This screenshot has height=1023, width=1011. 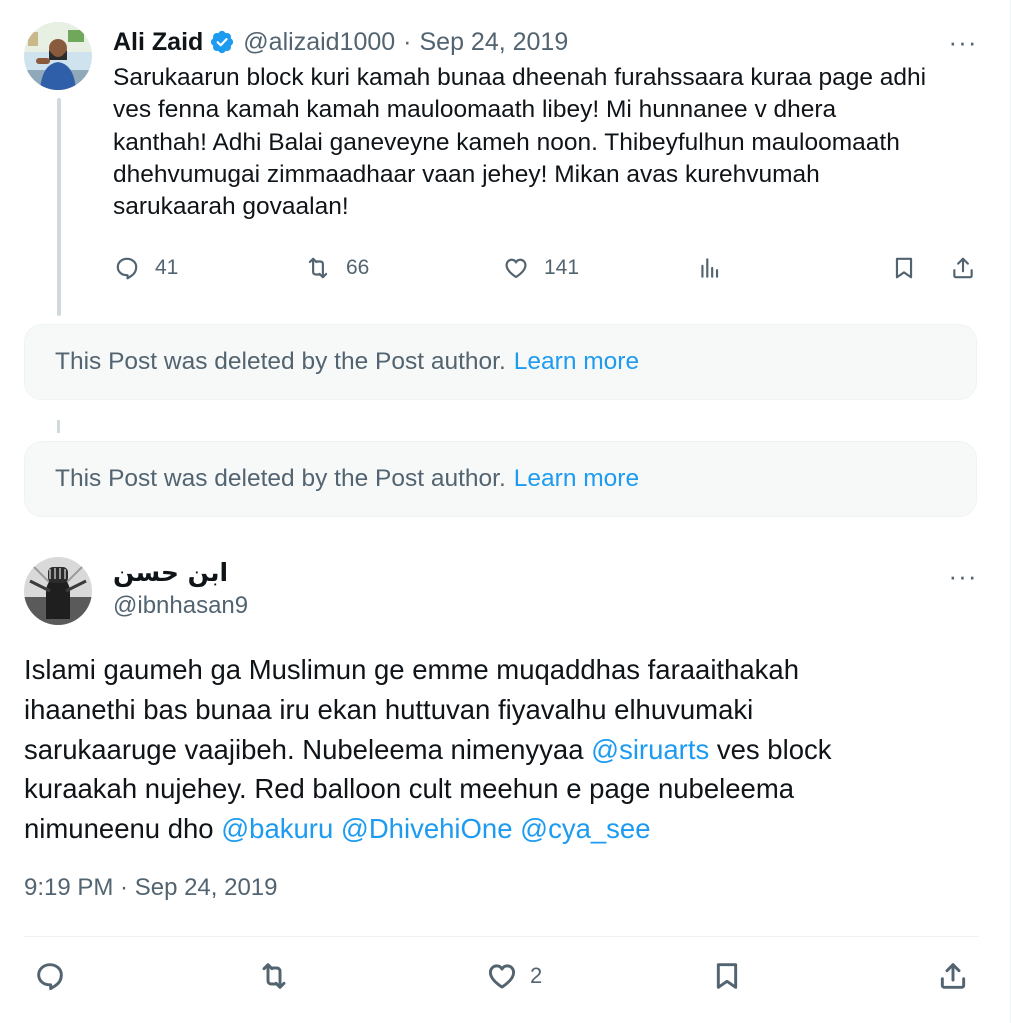 I want to click on post-timestamp: 9:19 PM · Sep 24, 2019, so click(x=151, y=888).